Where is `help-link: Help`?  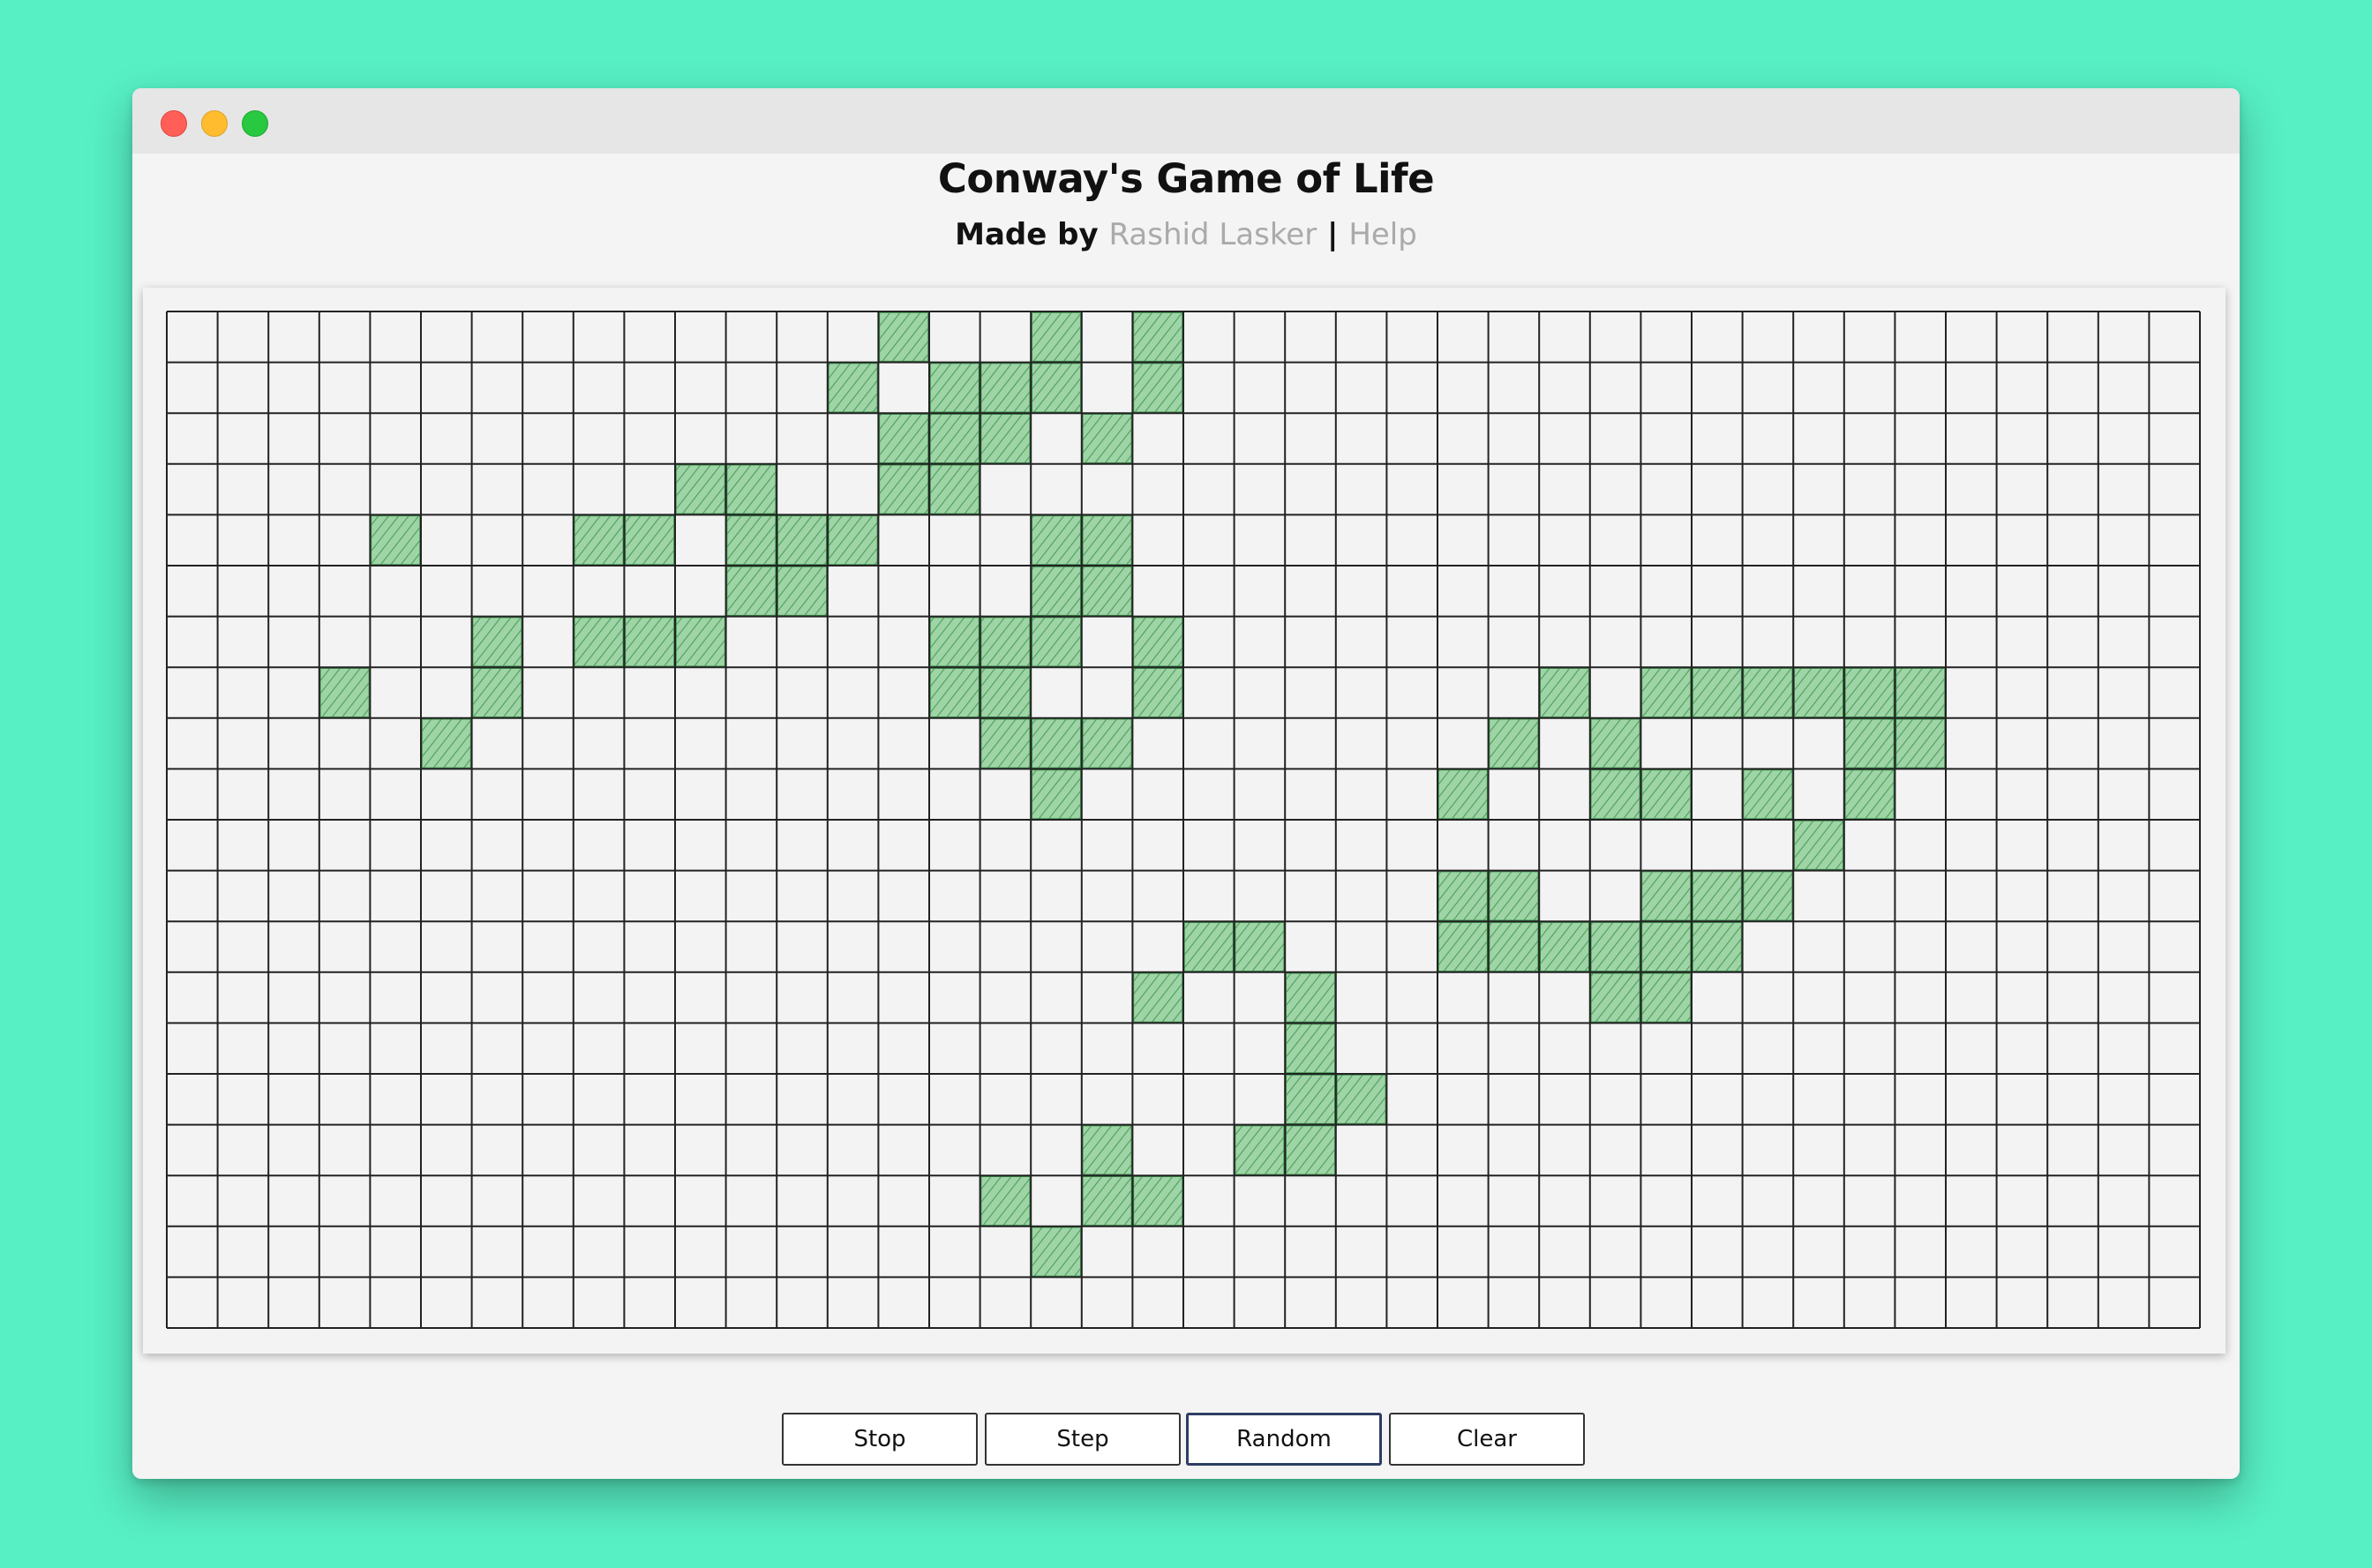 help-link: Help is located at coordinates (1382, 234).